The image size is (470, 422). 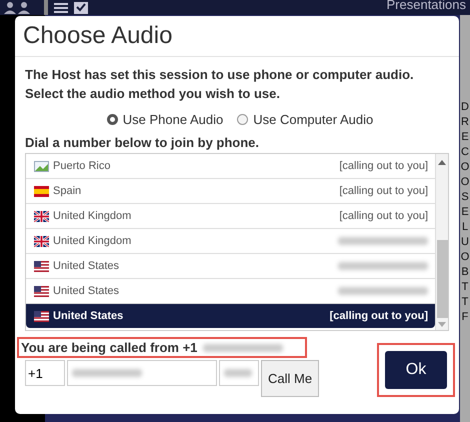 What do you see at coordinates (237, 36) in the screenshot?
I see `dialog-title: Choose Audio` at bounding box center [237, 36].